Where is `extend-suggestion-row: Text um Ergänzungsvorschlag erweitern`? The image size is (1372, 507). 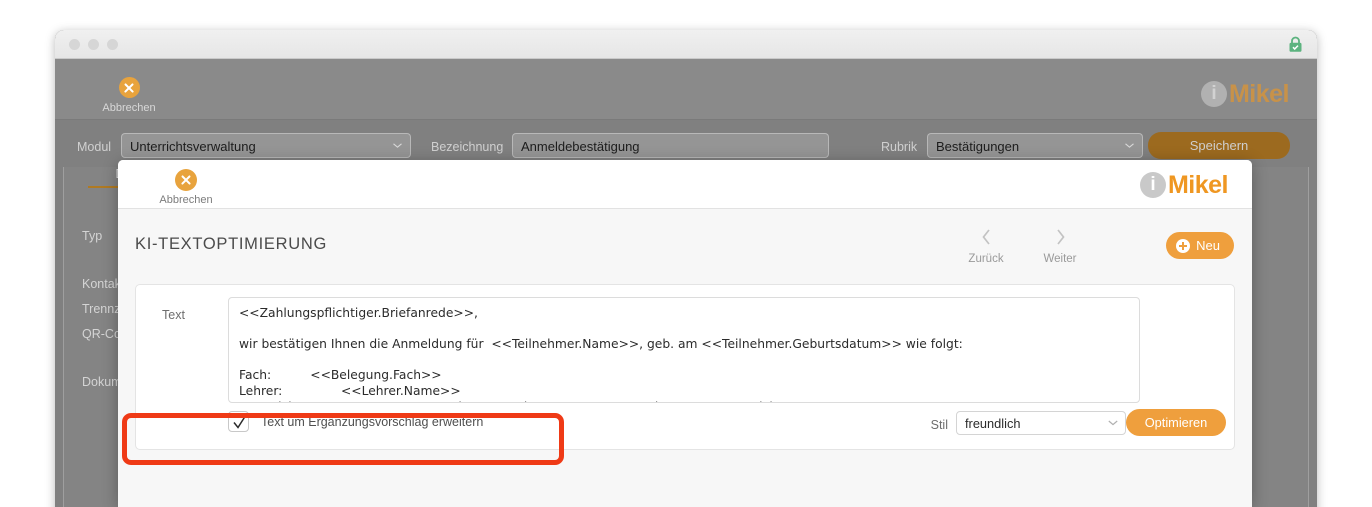
extend-suggestion-row: Text um Ergänzungsvorschlag erweitern is located at coordinates (355, 421).